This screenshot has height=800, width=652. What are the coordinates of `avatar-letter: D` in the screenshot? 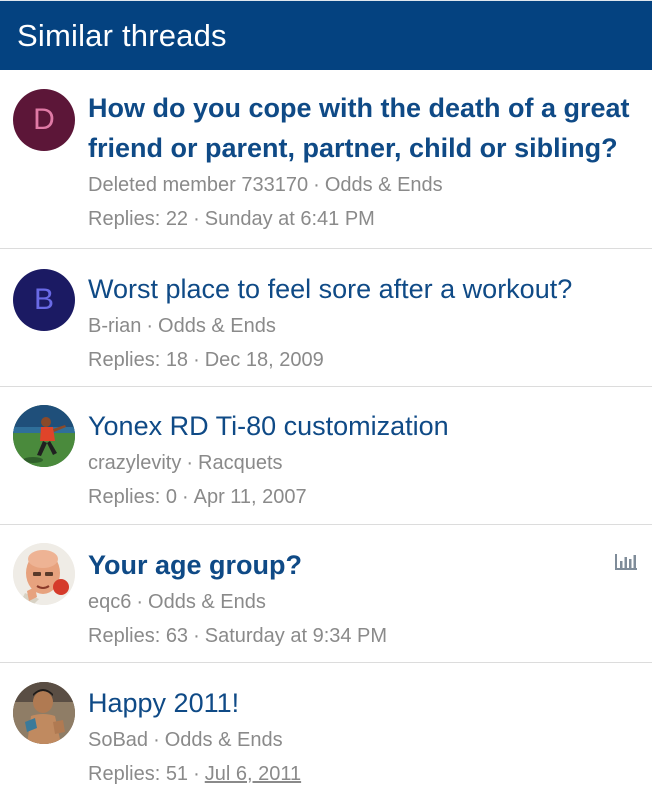 It's located at (44, 119).